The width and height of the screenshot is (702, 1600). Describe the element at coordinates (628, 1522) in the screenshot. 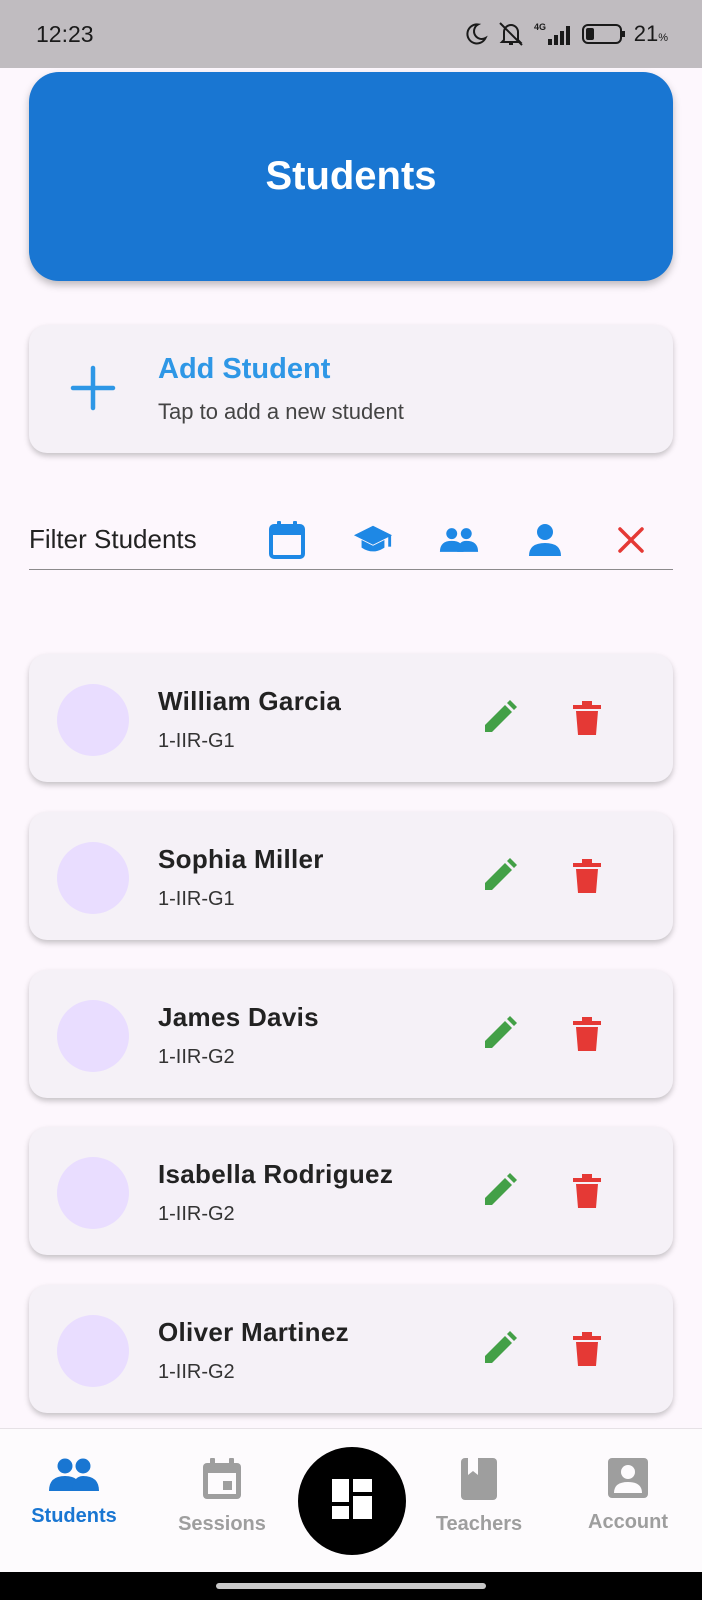

I see `nav-label-account: Account` at that location.